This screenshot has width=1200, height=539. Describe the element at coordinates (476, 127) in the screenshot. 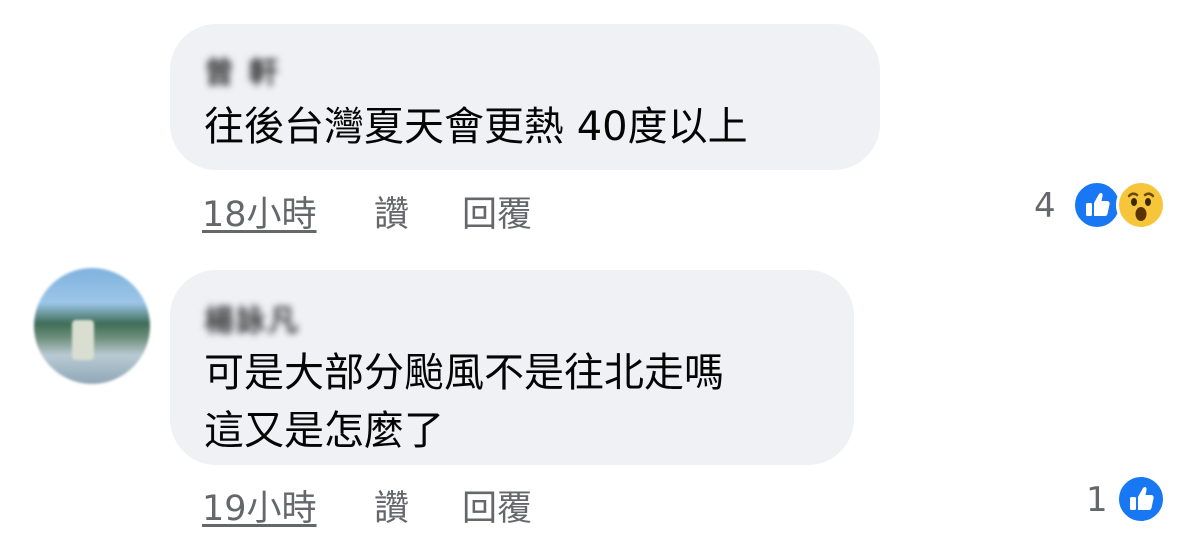

I see `comment-text: 往後台灣夏天會更熱 40度以上` at that location.